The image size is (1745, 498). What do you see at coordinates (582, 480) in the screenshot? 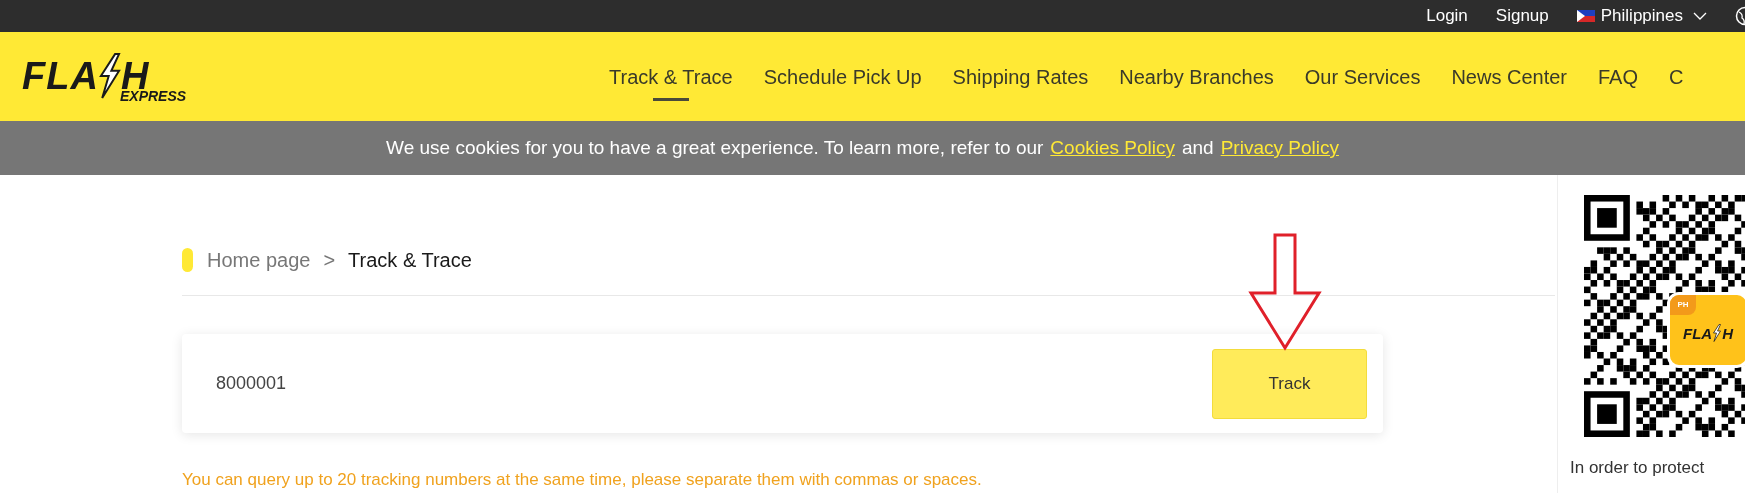
I see `hint-text: You can query up to 20 tracking numbers at the same time, please separate them with commas or spaces.` at bounding box center [582, 480].